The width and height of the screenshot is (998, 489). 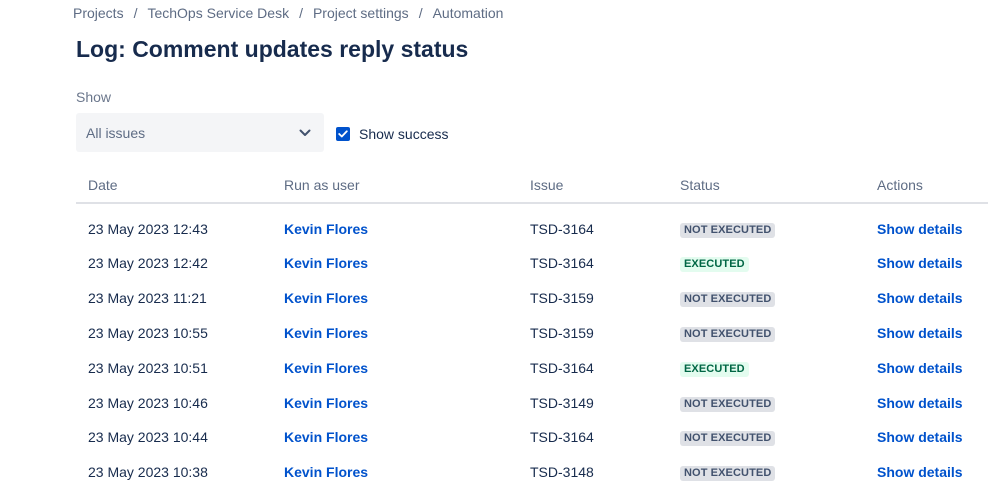 I want to click on issue-filter-select: All issues, so click(x=200, y=132).